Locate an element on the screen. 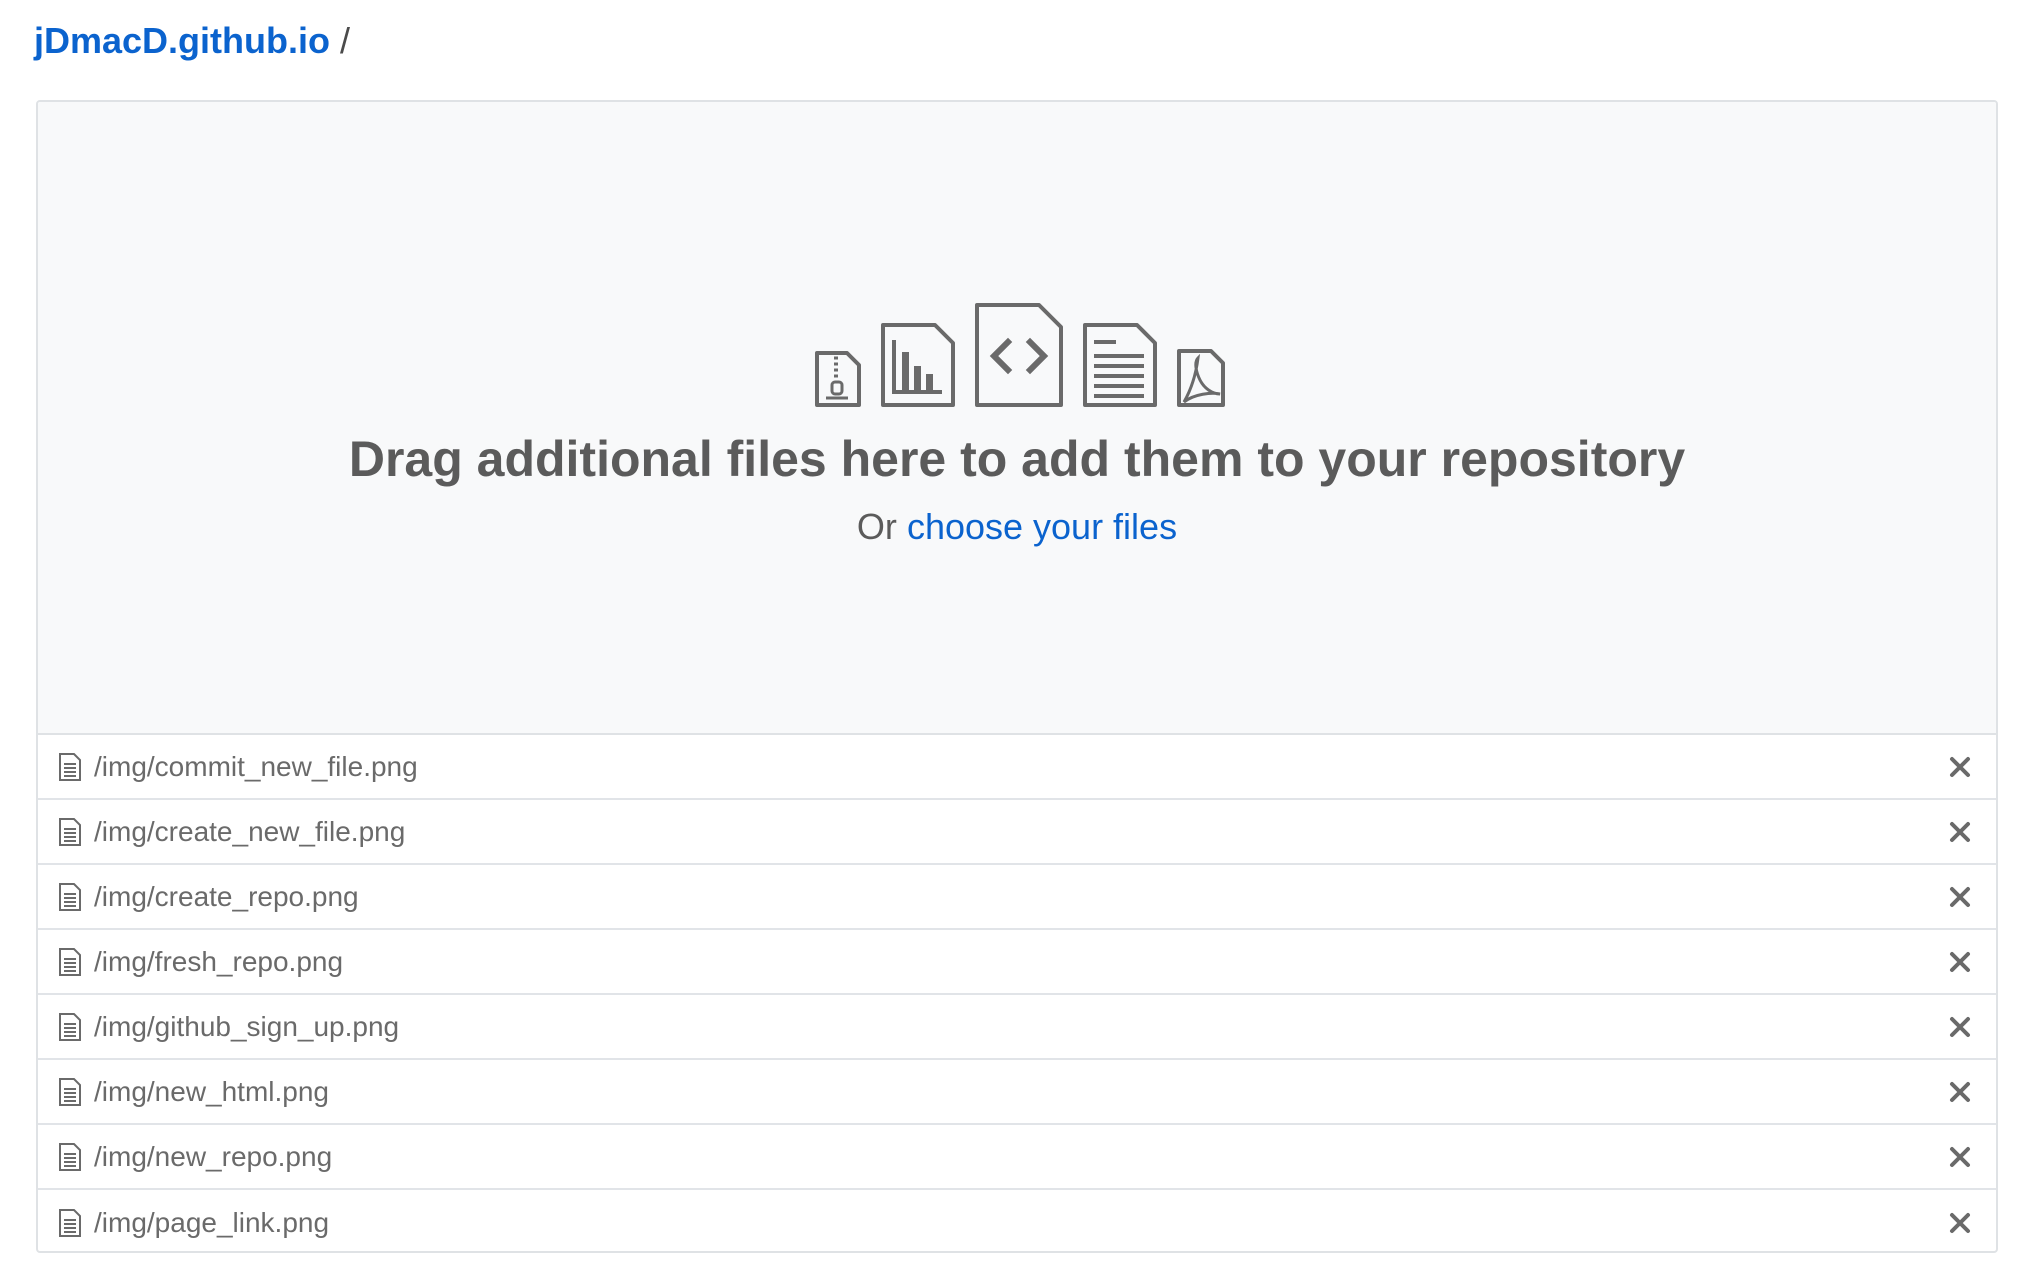 This screenshot has width=2024, height=1273. drop-zone-subtitle: Or choose your files is located at coordinates (1017, 527).